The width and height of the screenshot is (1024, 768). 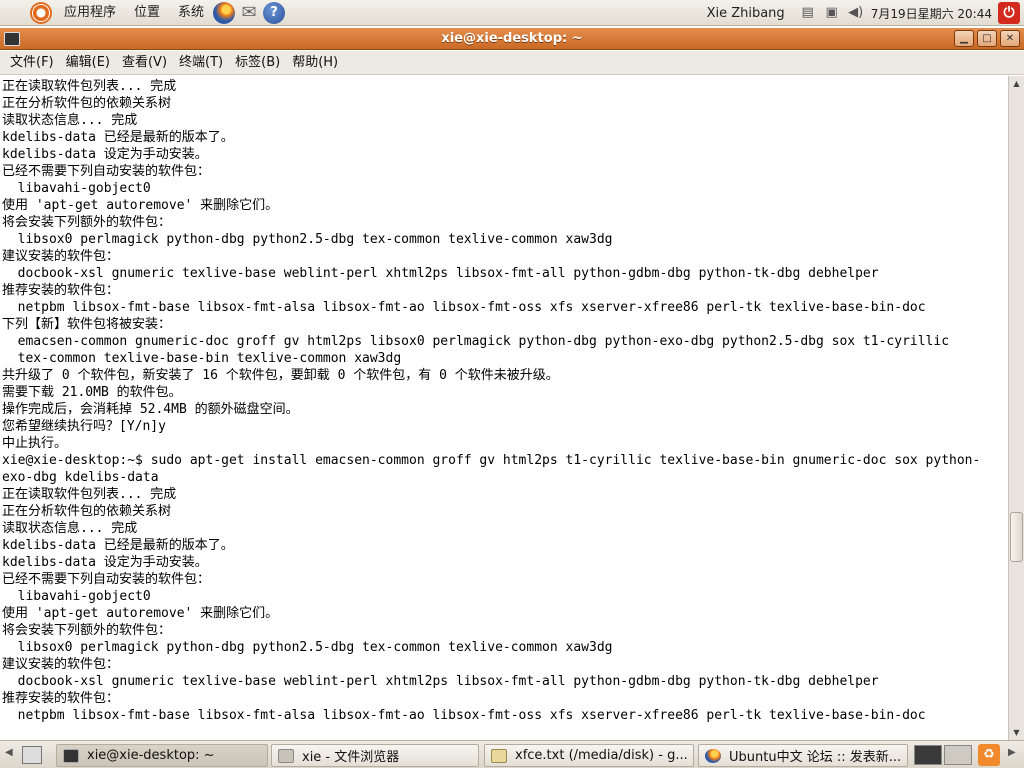 I want to click on ubuntu-logo-icon, so click(x=41, y=12).